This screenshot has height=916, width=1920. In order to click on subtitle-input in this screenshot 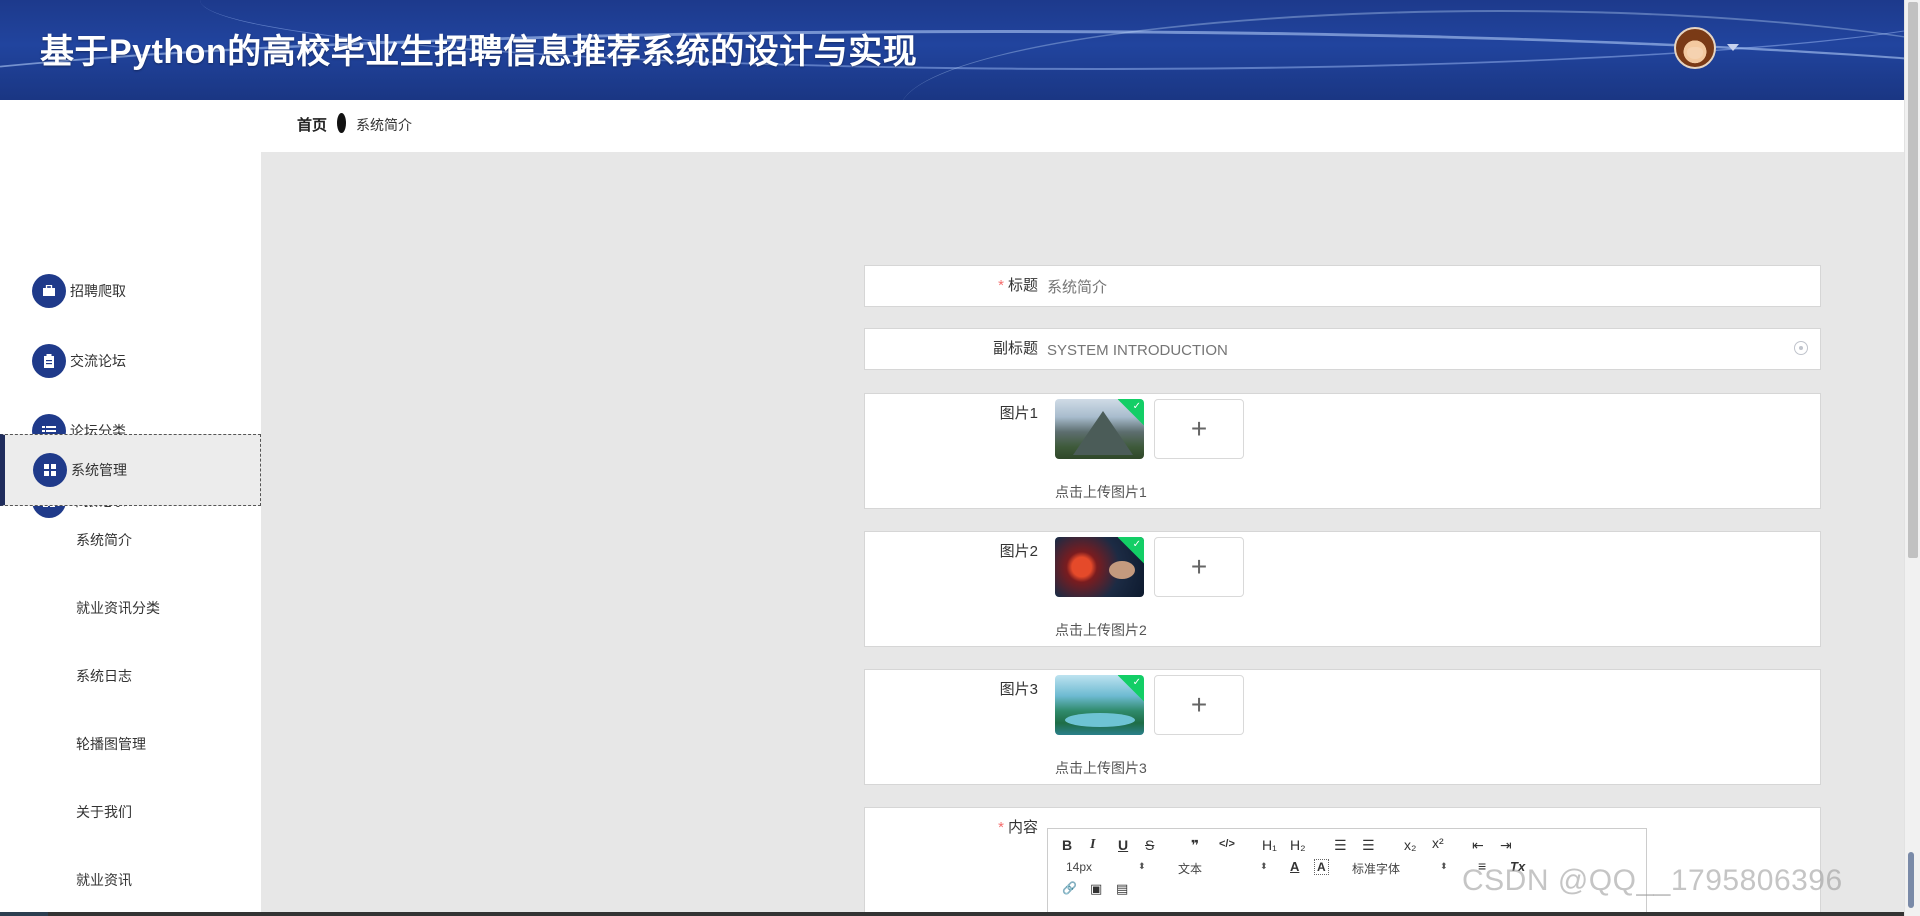, I will do `click(1432, 349)`.